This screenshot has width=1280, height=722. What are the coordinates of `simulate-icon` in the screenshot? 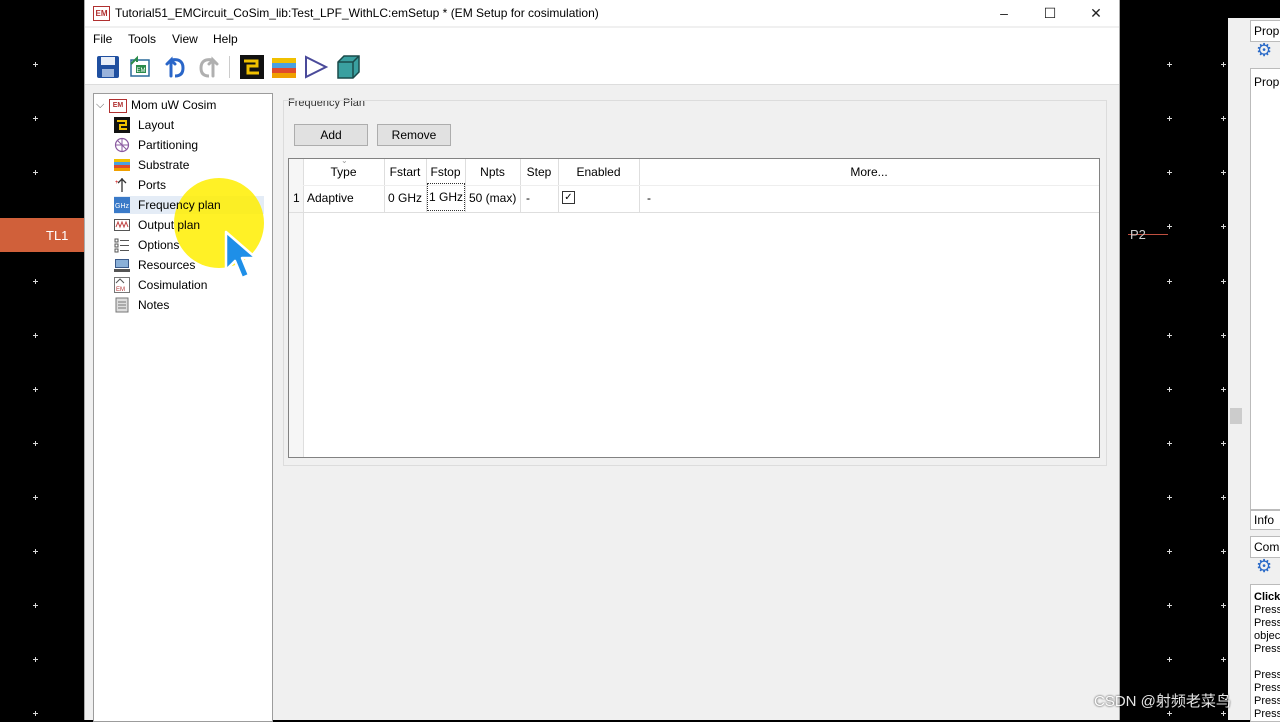 It's located at (316, 67).